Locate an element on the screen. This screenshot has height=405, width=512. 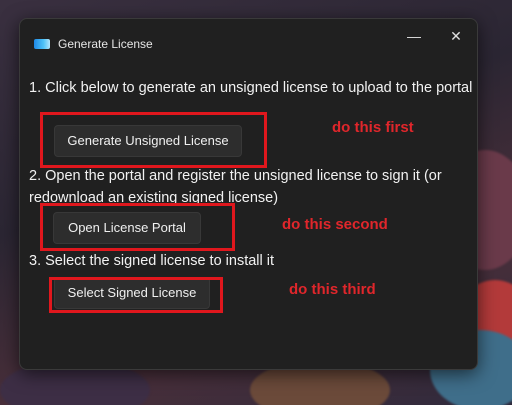
annotation-first: do this first is located at coordinates (373, 127).